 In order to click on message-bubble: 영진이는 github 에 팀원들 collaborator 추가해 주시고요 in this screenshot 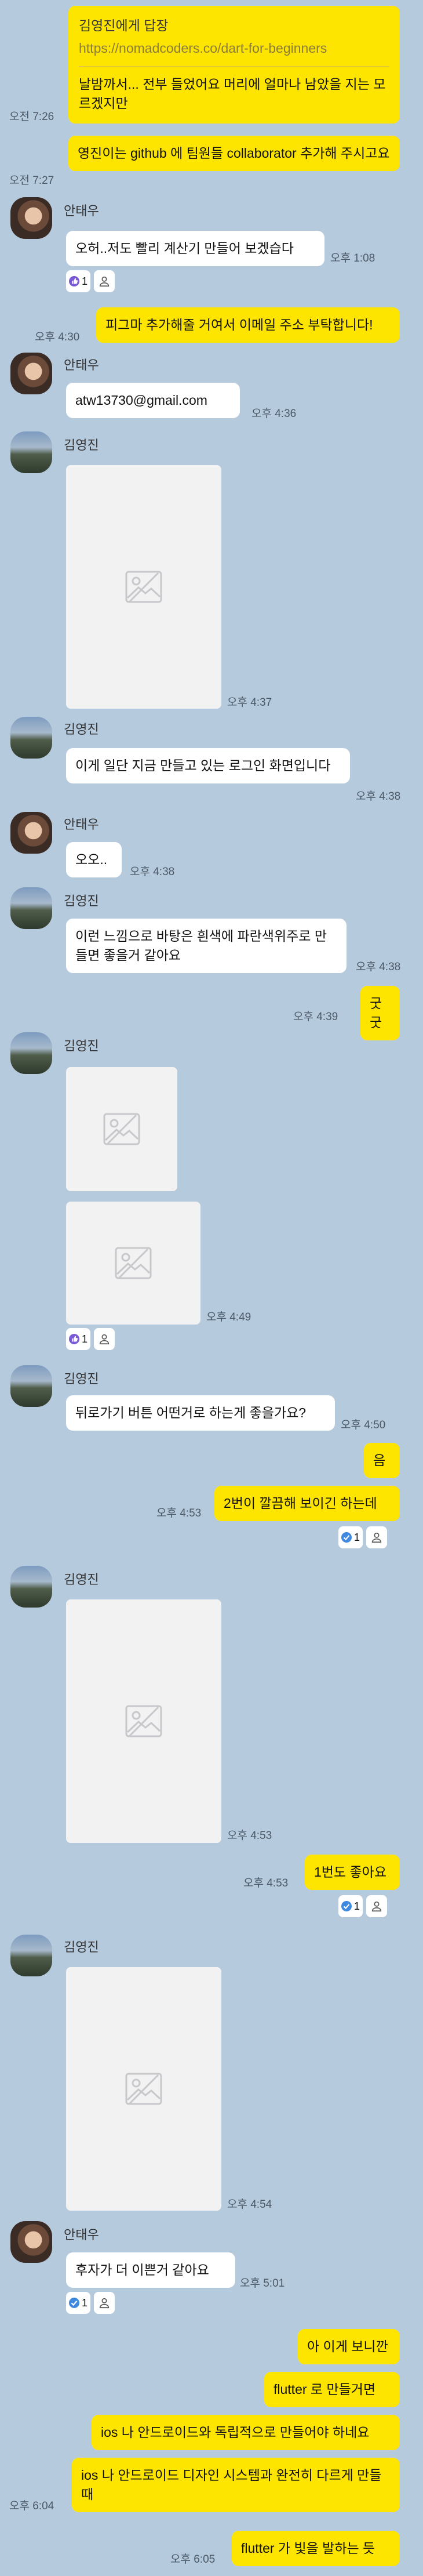, I will do `click(234, 153)`.